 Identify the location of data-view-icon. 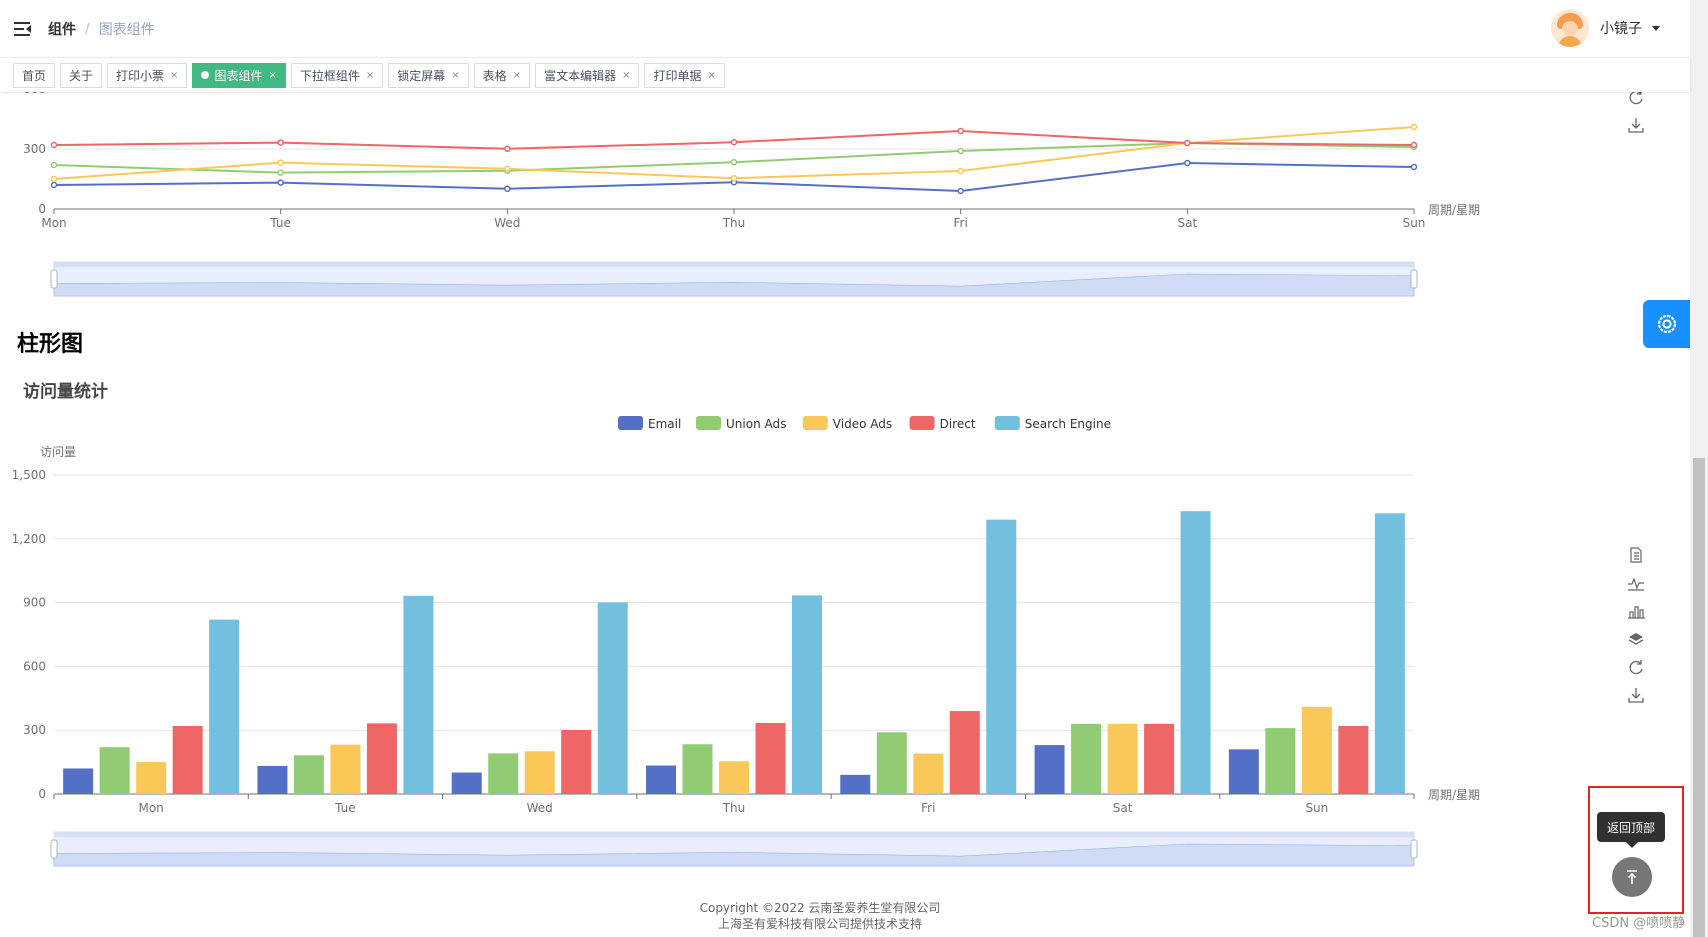
(1636, 555).